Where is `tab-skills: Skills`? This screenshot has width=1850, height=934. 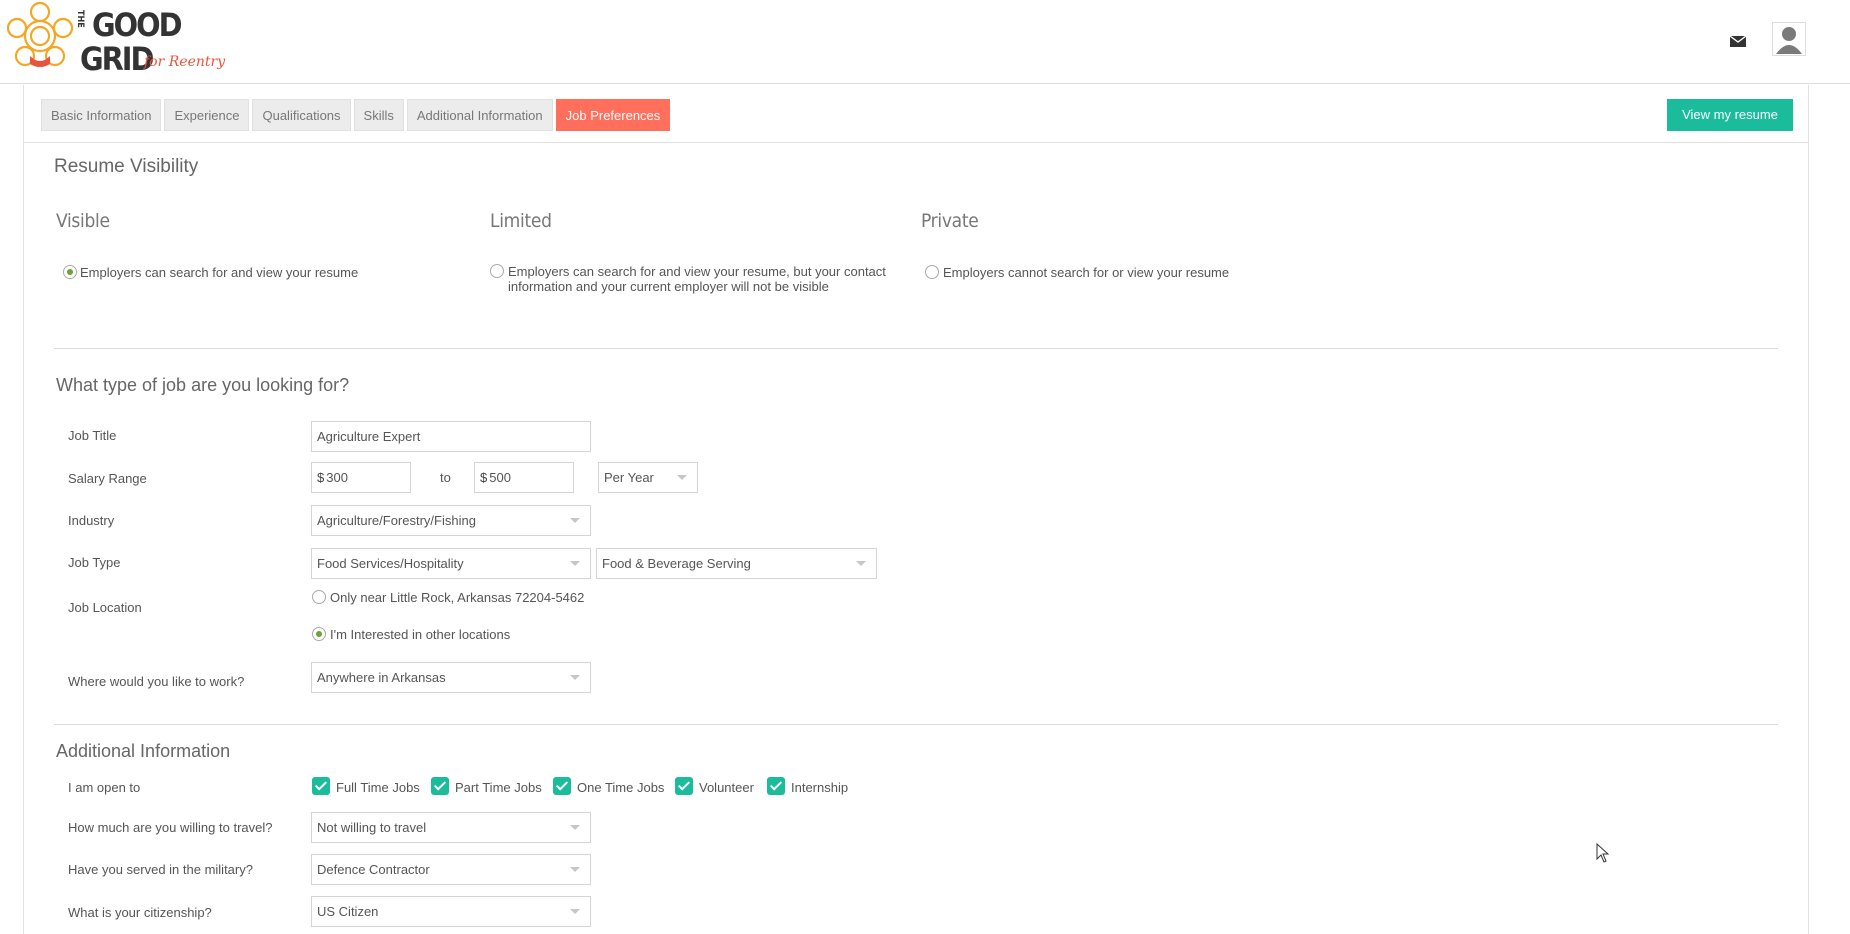 tab-skills: Skills is located at coordinates (378, 115).